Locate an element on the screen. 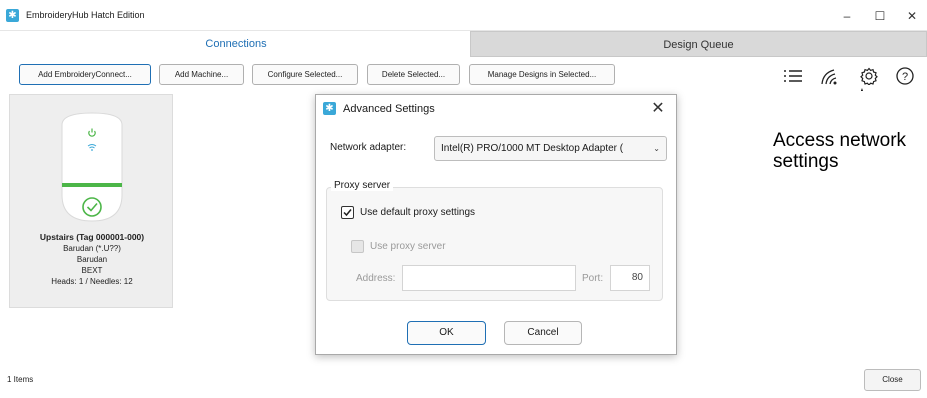 This screenshot has height=398, width=927. title-bar: ✱ EmbroideryHub Hatch Edition – ☐ ✕ is located at coordinates (463, 15).